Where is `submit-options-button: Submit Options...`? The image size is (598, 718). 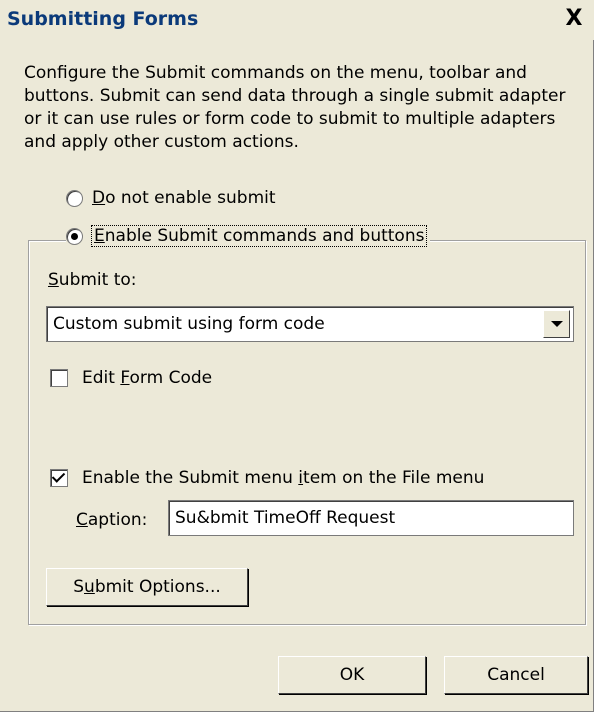 submit-options-button: Submit Options... is located at coordinates (147, 587).